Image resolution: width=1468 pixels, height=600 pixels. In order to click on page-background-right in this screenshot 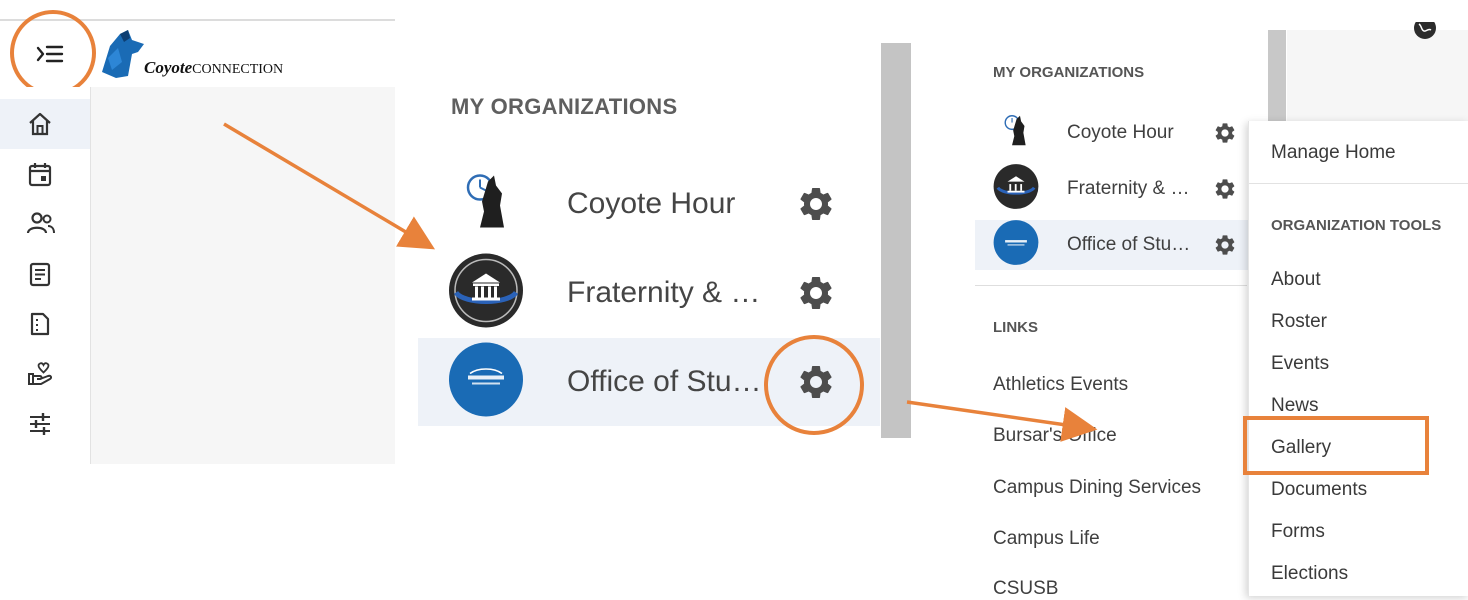, I will do `click(1377, 80)`.